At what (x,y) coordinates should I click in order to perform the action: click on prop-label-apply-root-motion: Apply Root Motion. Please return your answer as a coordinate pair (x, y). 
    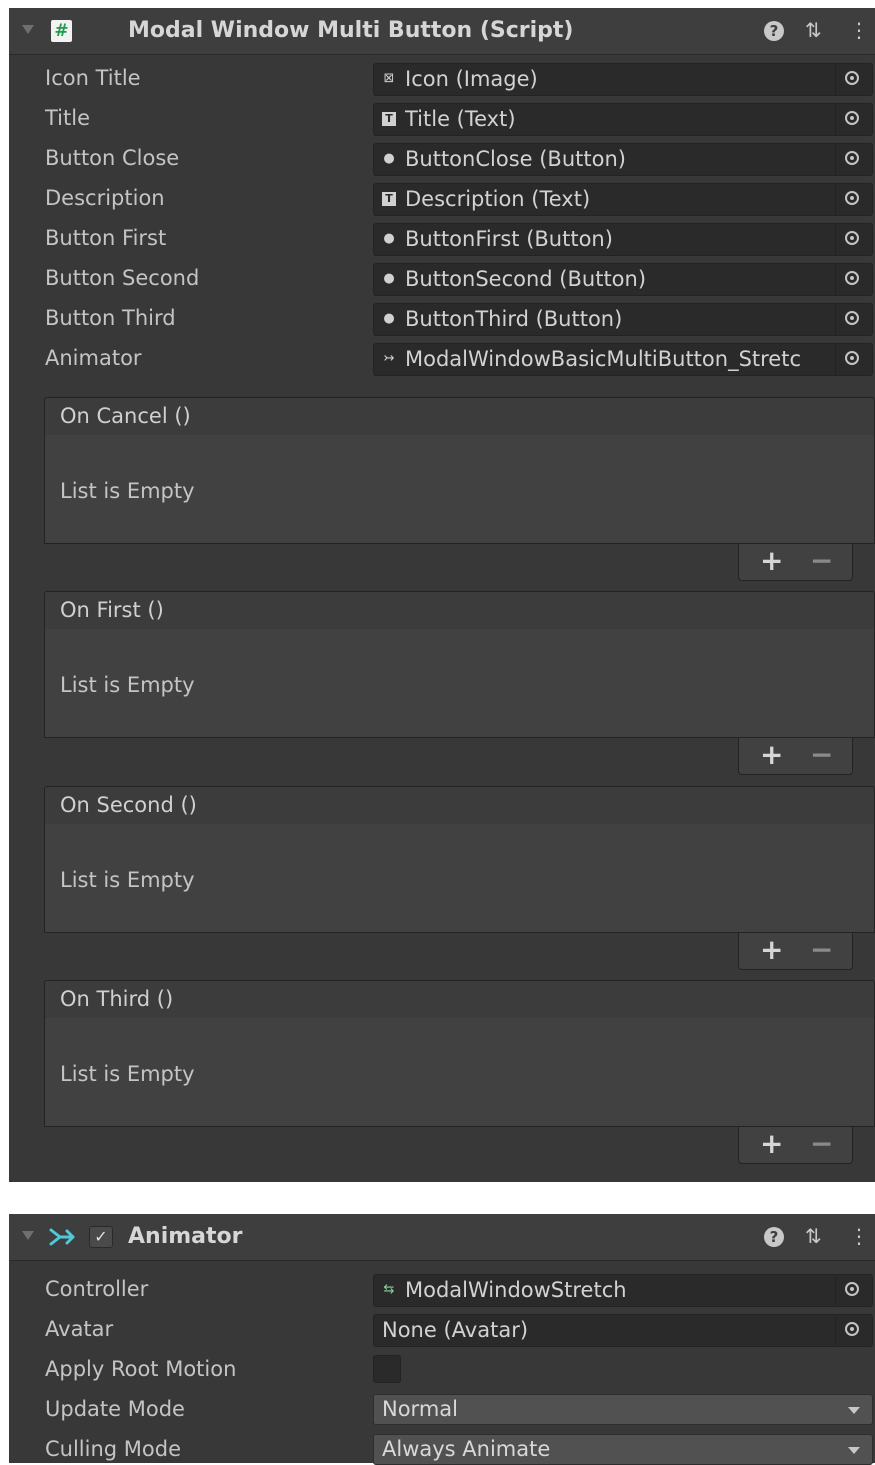
    Looking at the image, I should click on (141, 1369).